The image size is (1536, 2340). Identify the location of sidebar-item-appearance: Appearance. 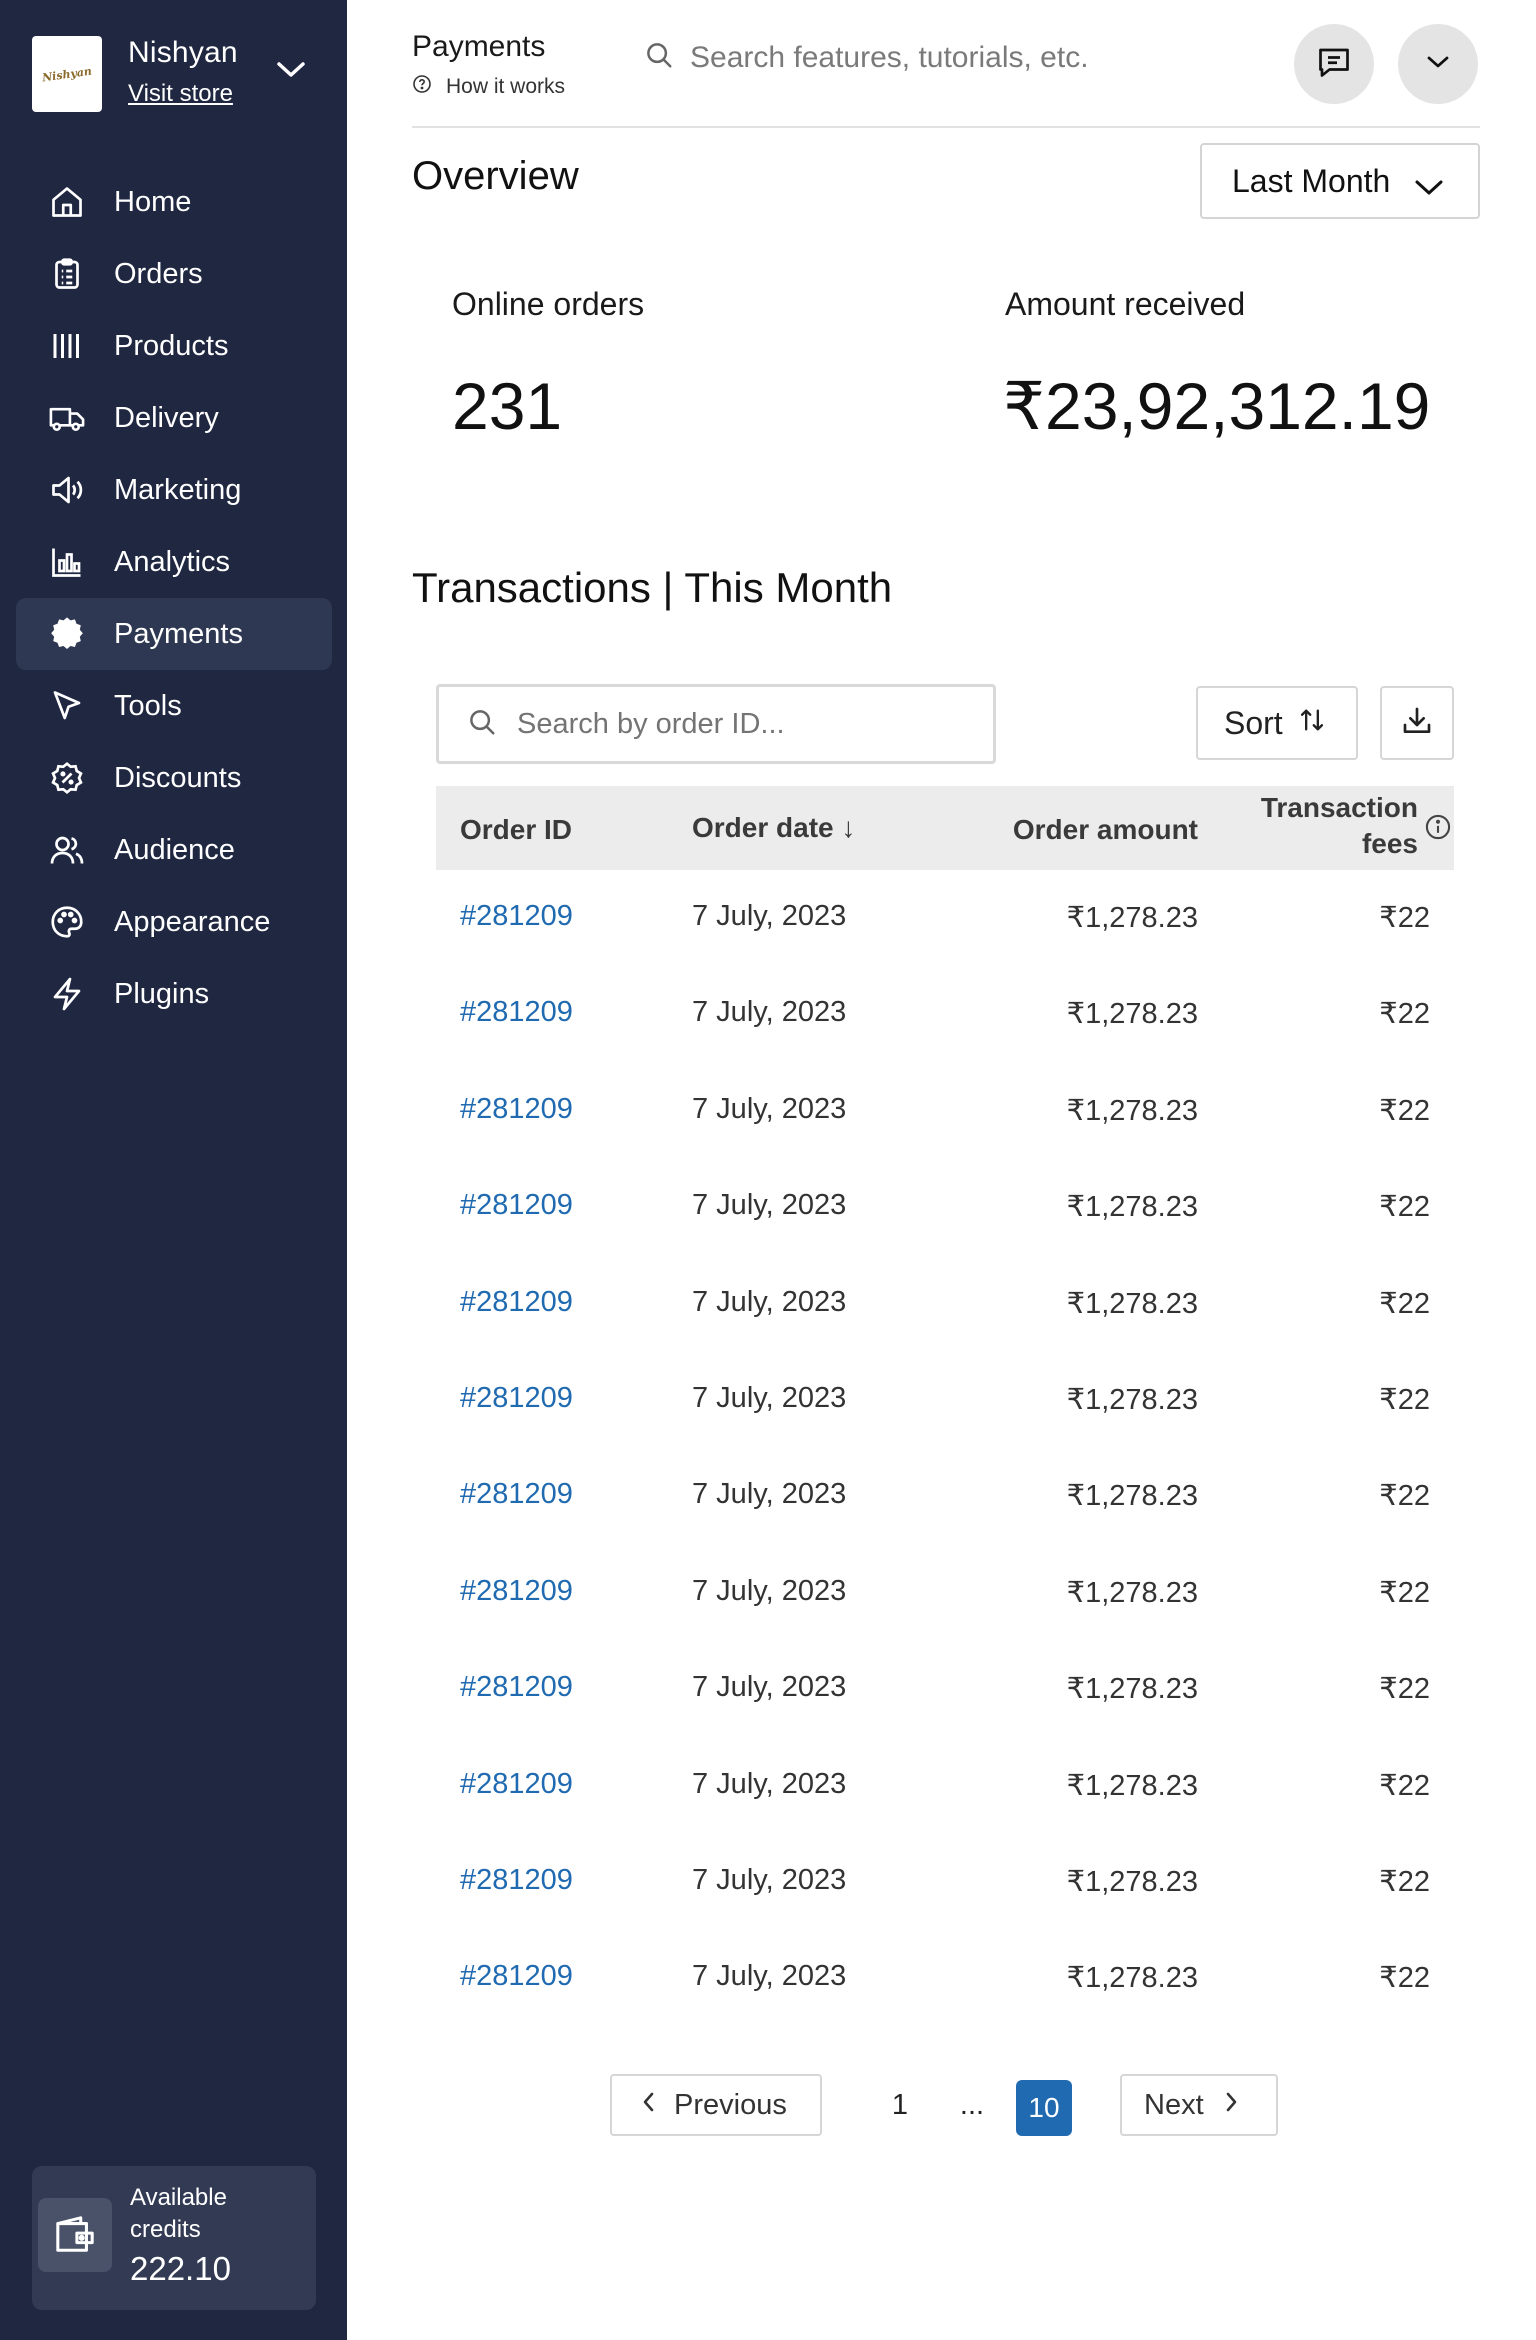
(174, 922).